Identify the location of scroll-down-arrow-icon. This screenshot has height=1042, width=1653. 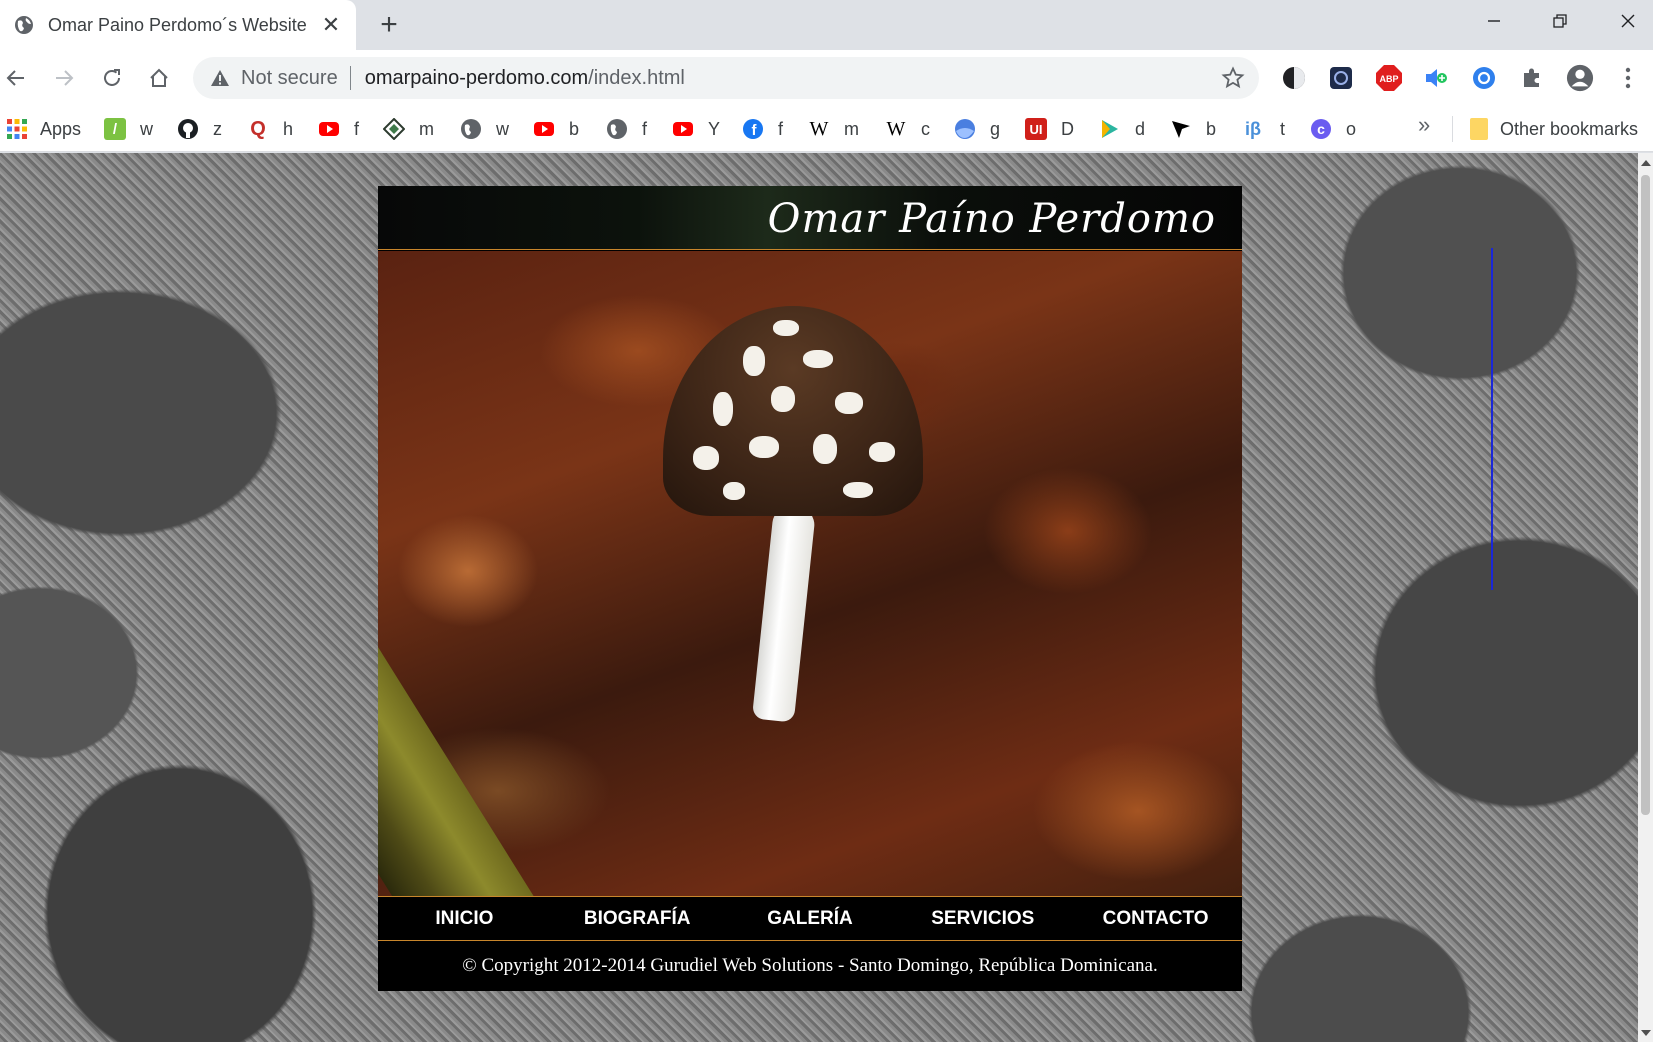
(1646, 1033).